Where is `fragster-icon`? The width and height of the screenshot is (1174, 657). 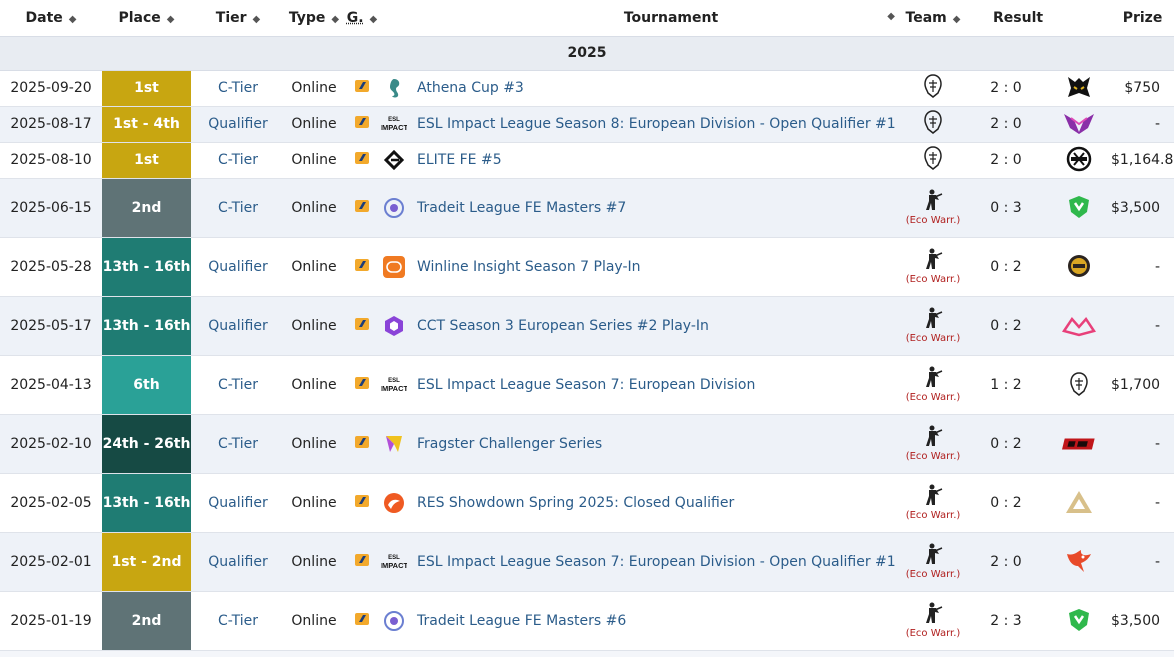 fragster-icon is located at coordinates (394, 444).